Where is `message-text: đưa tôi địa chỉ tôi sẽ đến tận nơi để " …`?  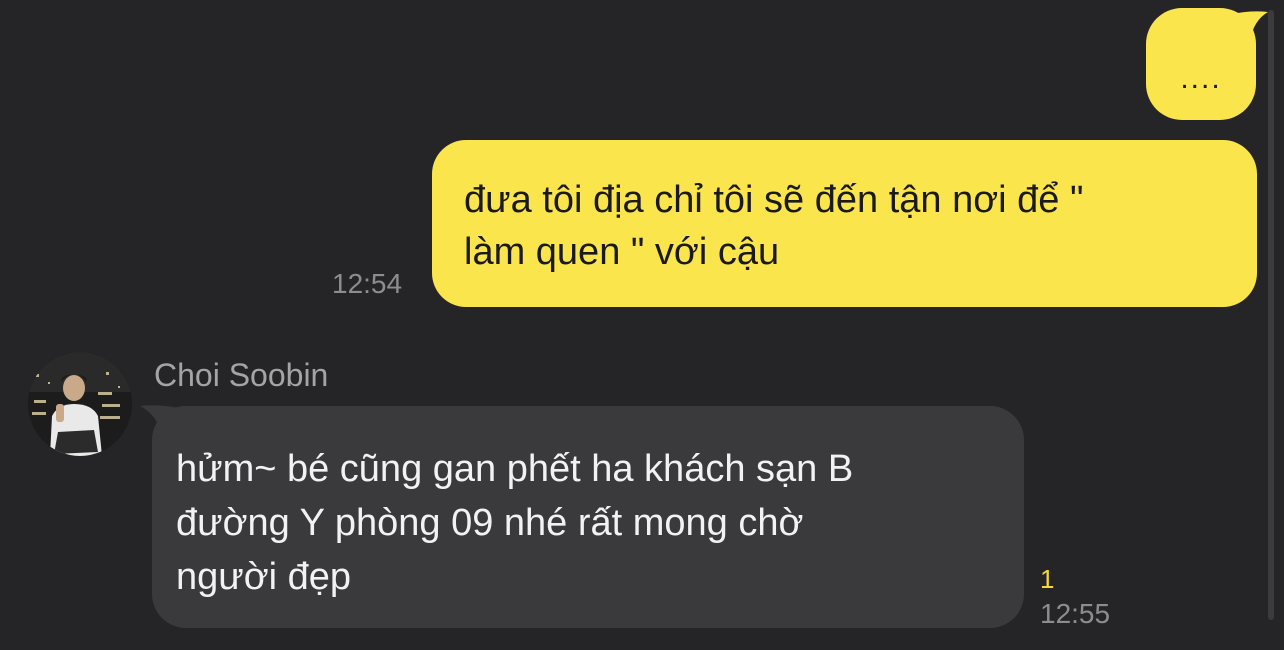 message-text: đưa tôi địa chỉ tôi sẽ đến tận nơi để " … is located at coordinates (774, 226).